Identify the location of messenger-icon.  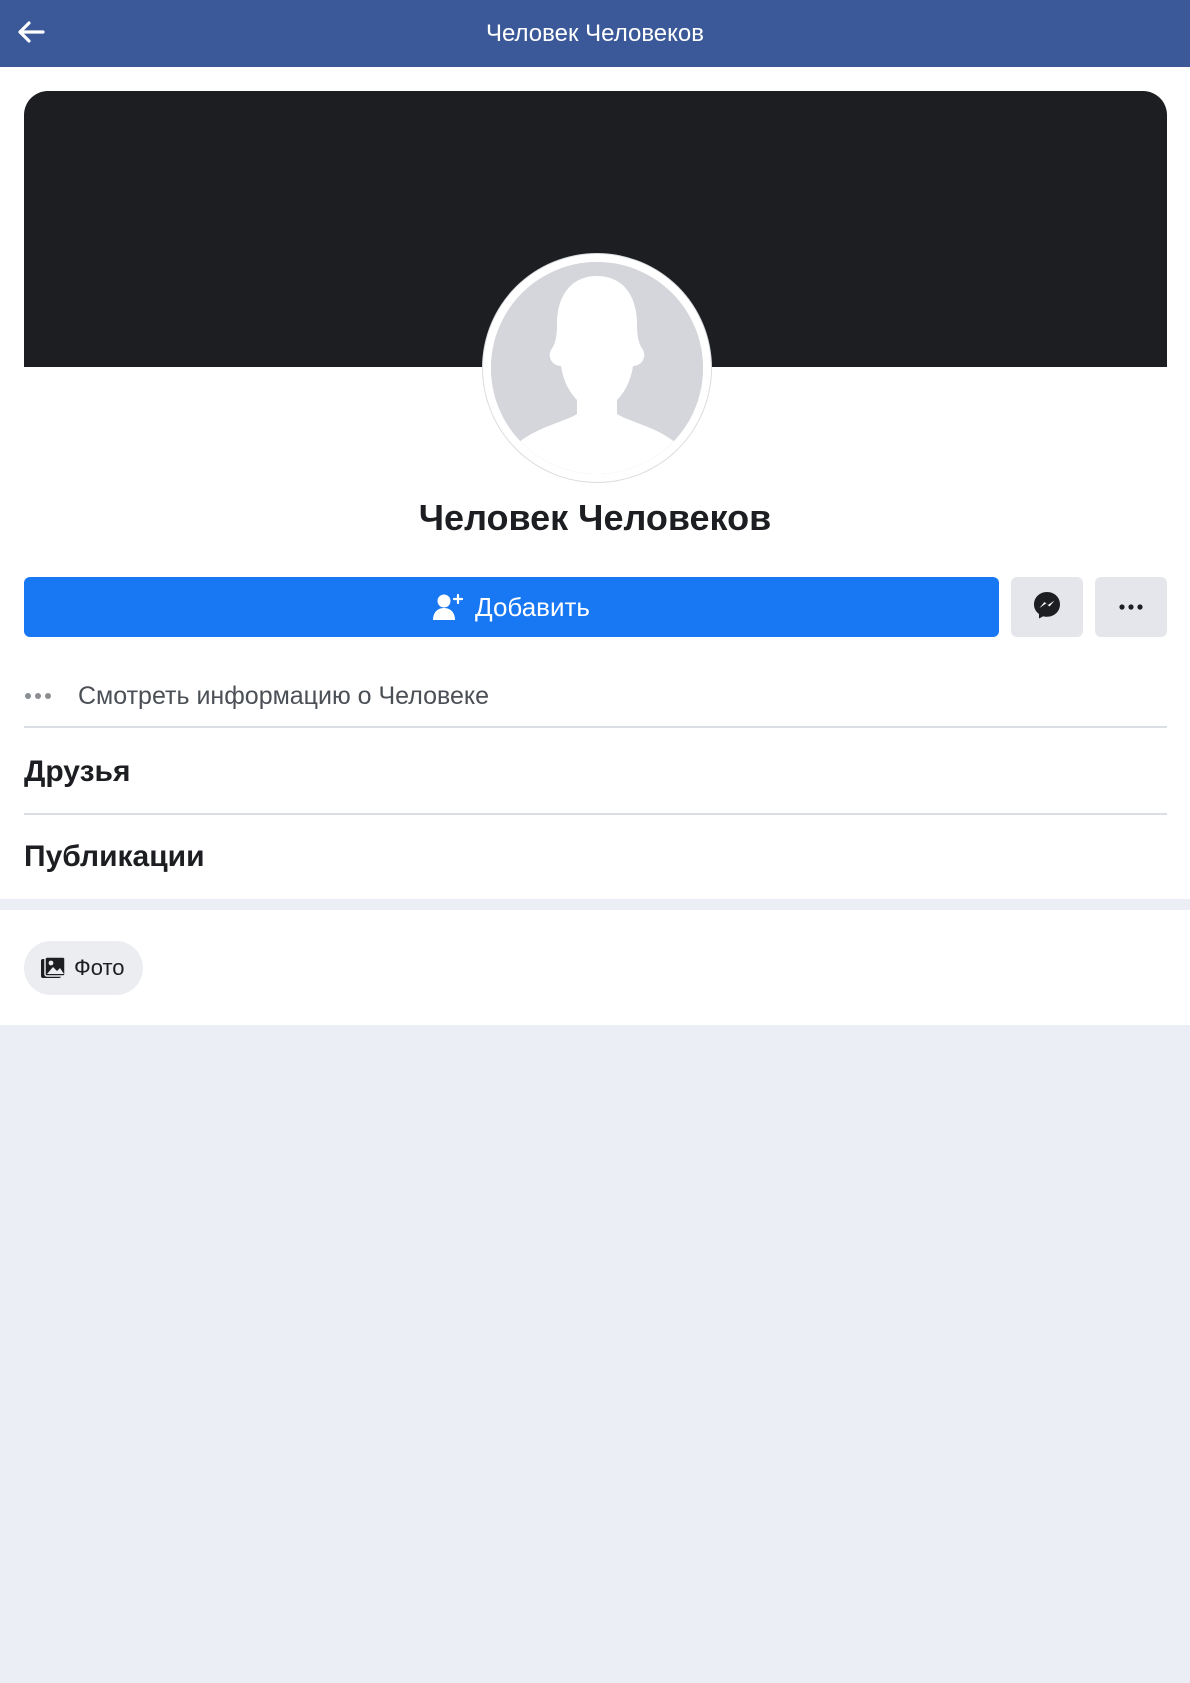
(1047, 607).